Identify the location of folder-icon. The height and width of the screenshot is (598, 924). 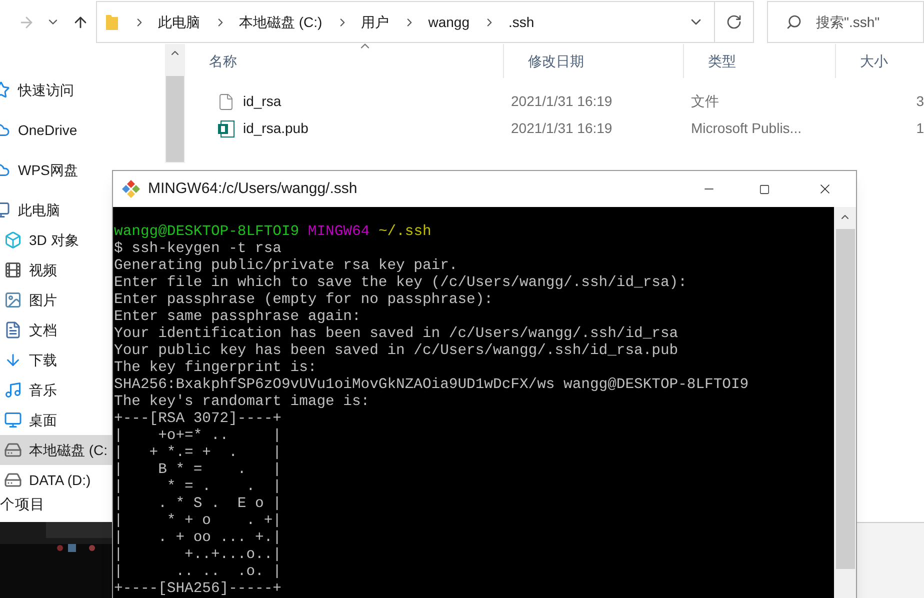
(112, 22).